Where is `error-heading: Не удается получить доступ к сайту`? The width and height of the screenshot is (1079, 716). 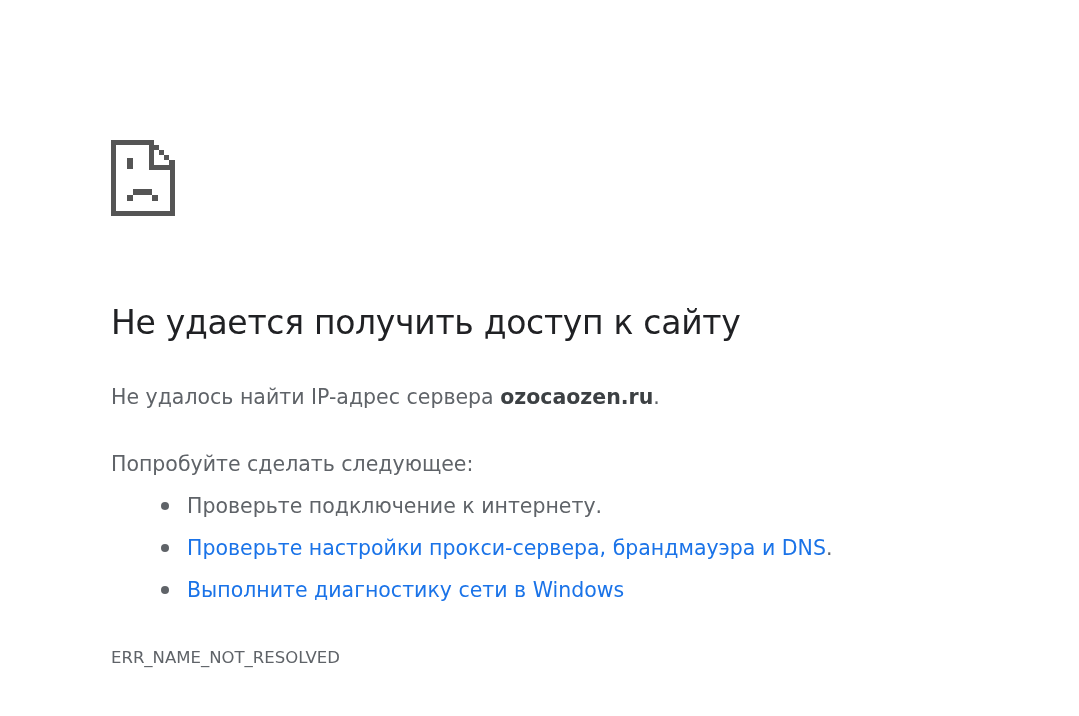 error-heading: Не удается получить доступ к сайту is located at coordinates (426, 323).